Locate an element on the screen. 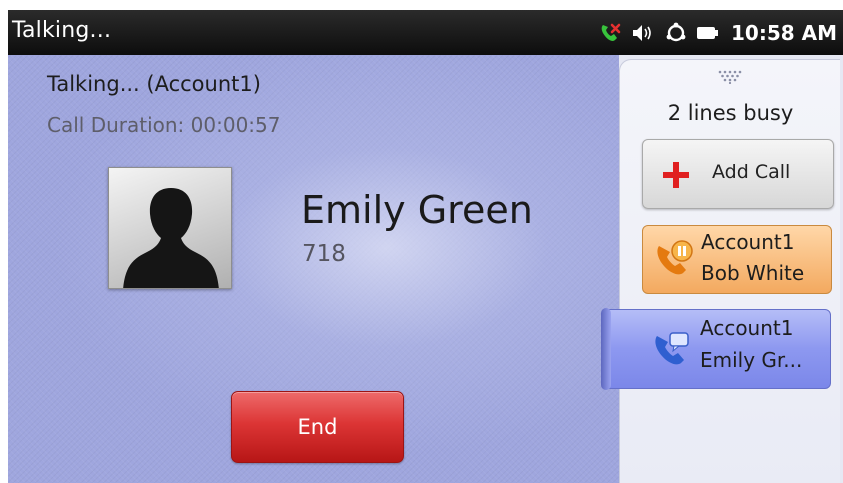 The width and height of the screenshot is (843, 483). add-call-button: Add Call is located at coordinates (738, 174).